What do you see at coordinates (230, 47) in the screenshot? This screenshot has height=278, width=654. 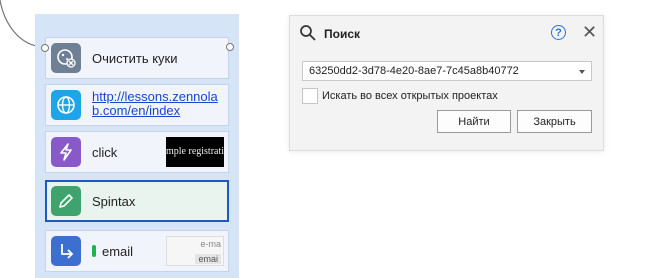 I see `output-port` at bounding box center [230, 47].